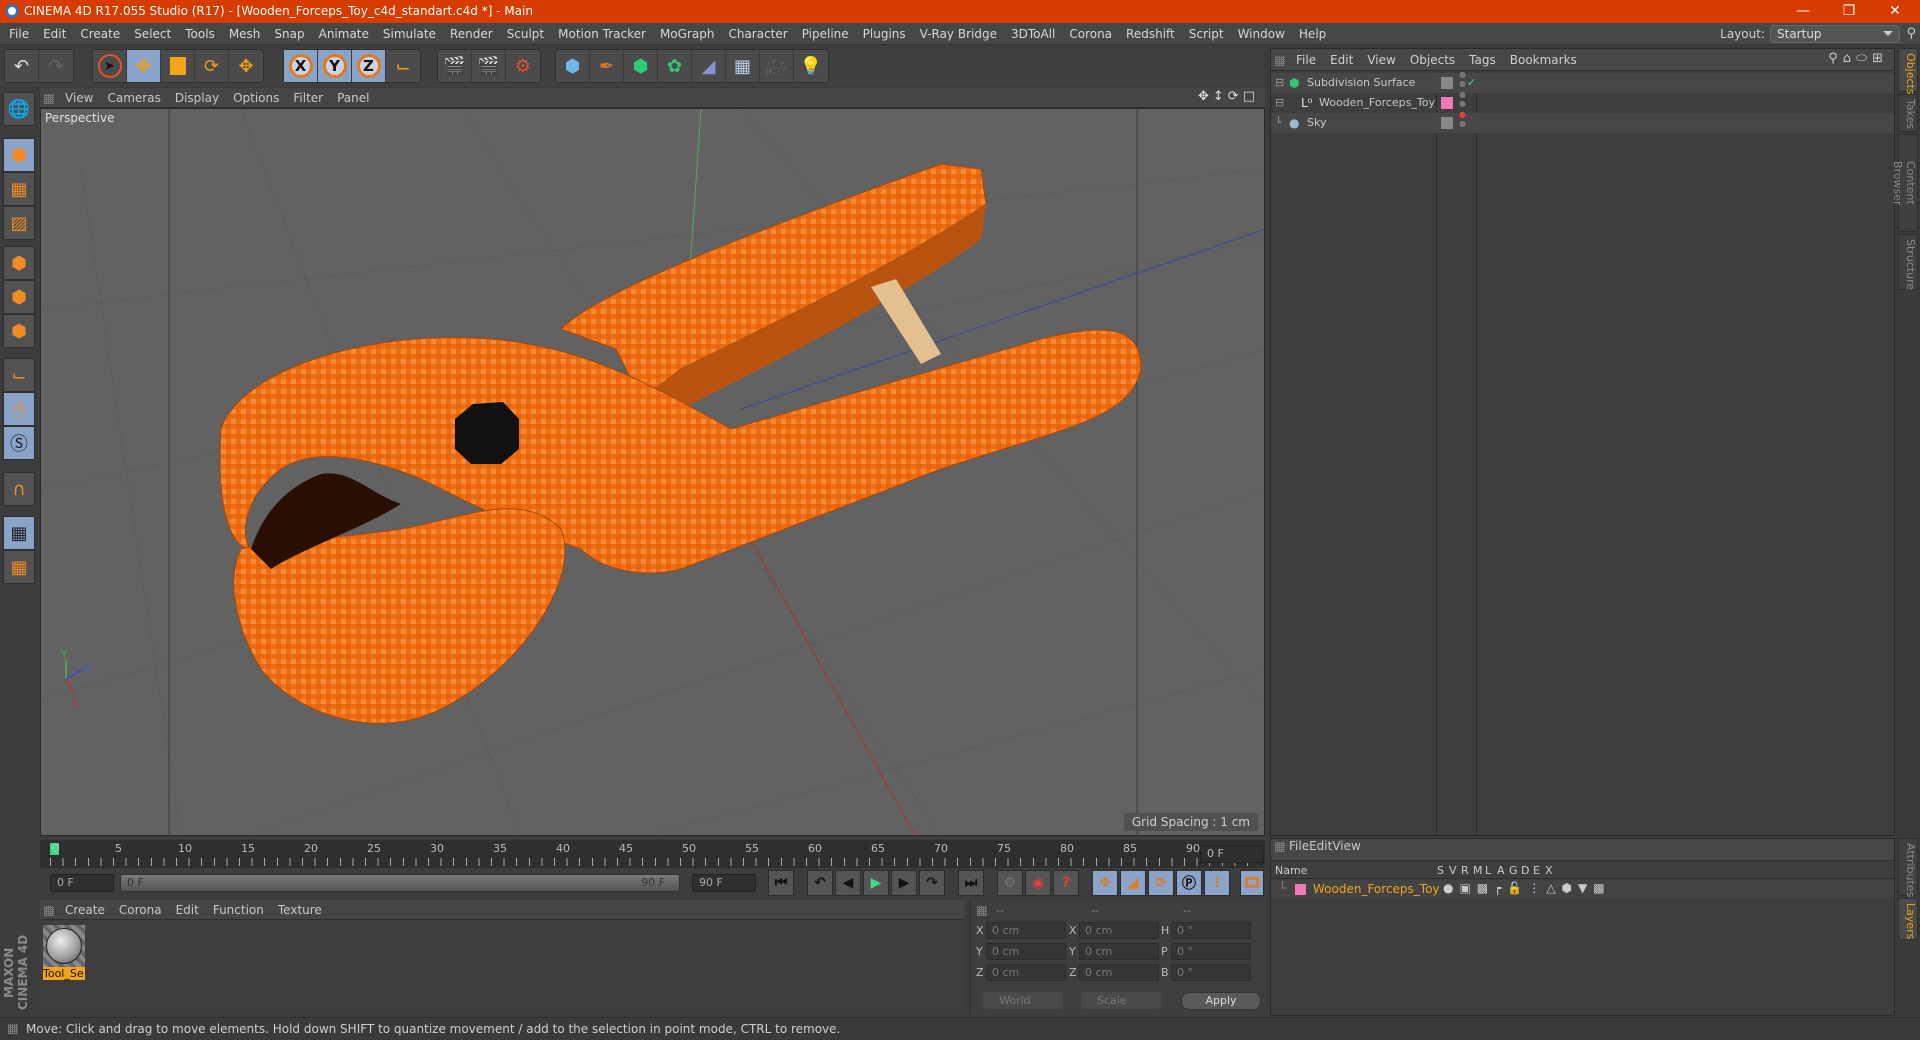 The width and height of the screenshot is (1920, 1040). Describe the element at coordinates (140, 910) in the screenshot. I see `material-menu-corona: Corona` at that location.